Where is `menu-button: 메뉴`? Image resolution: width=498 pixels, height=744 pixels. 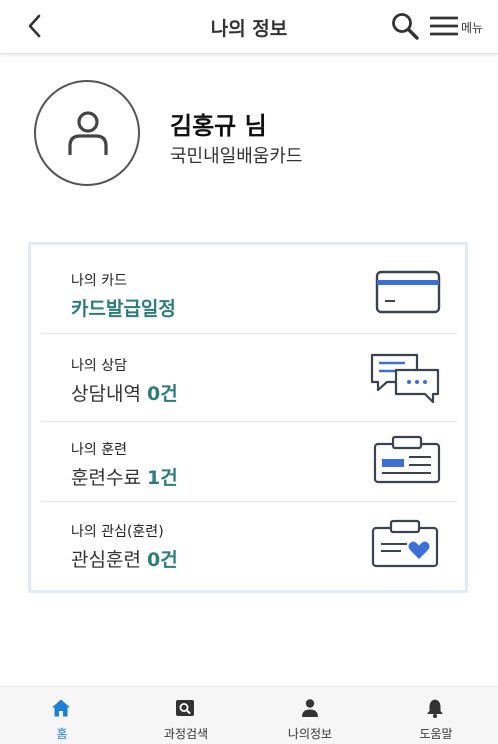
menu-button: 메뉴 is located at coordinates (462, 26).